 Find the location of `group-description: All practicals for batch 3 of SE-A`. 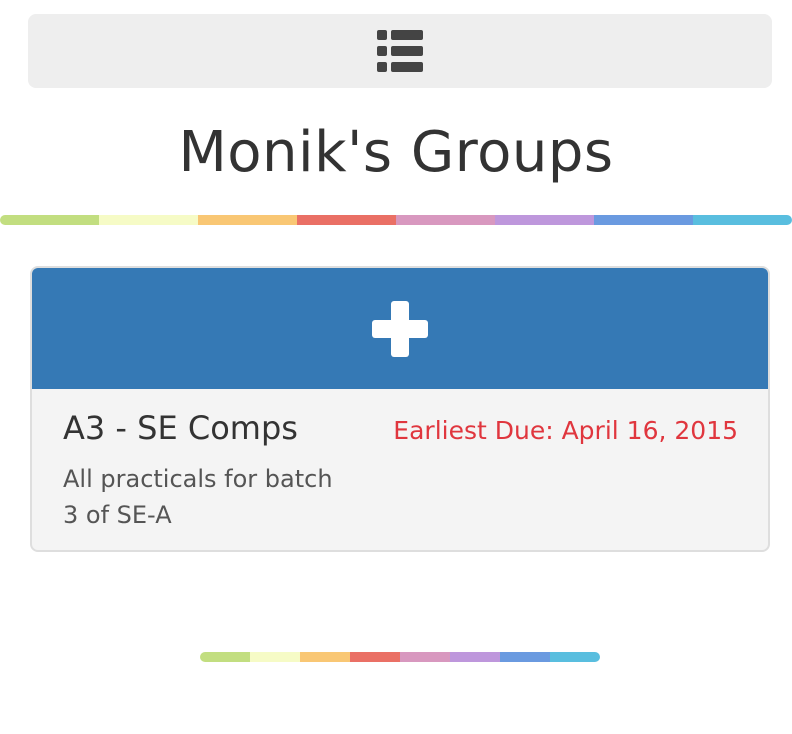

group-description: All practicals for batch 3 of SE-A is located at coordinates (198, 497).